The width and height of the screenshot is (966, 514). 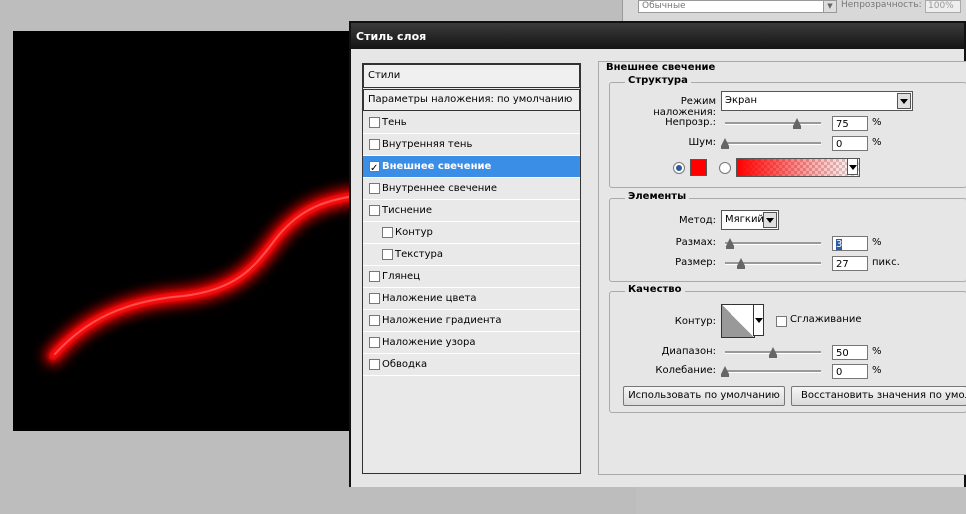 I want to click on opacity-field: 75, so click(x=850, y=123).